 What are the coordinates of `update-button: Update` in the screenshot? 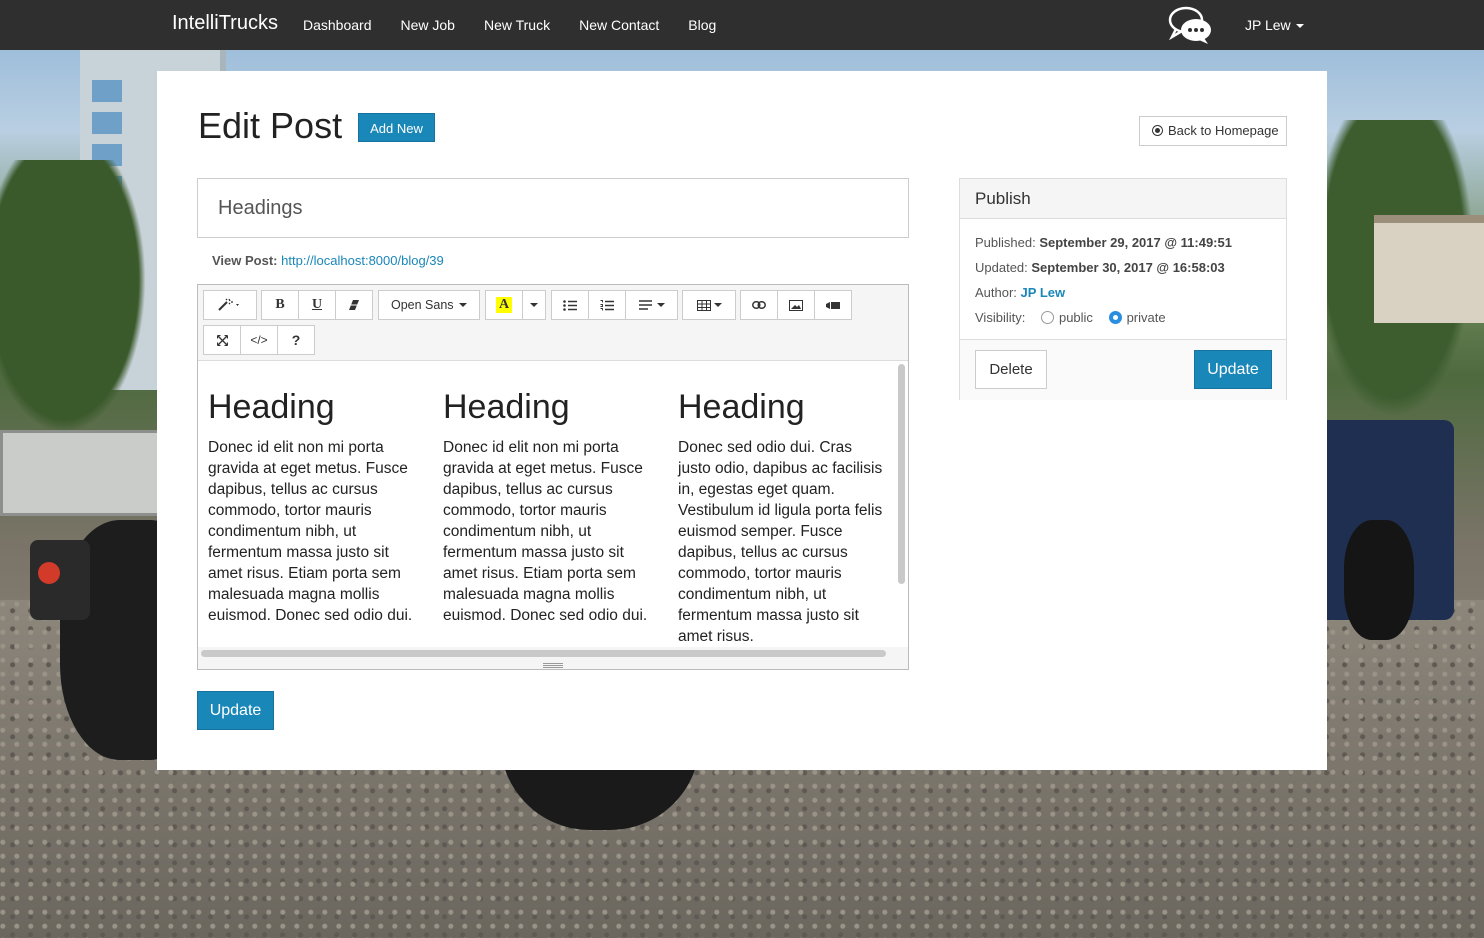 It's located at (235, 710).